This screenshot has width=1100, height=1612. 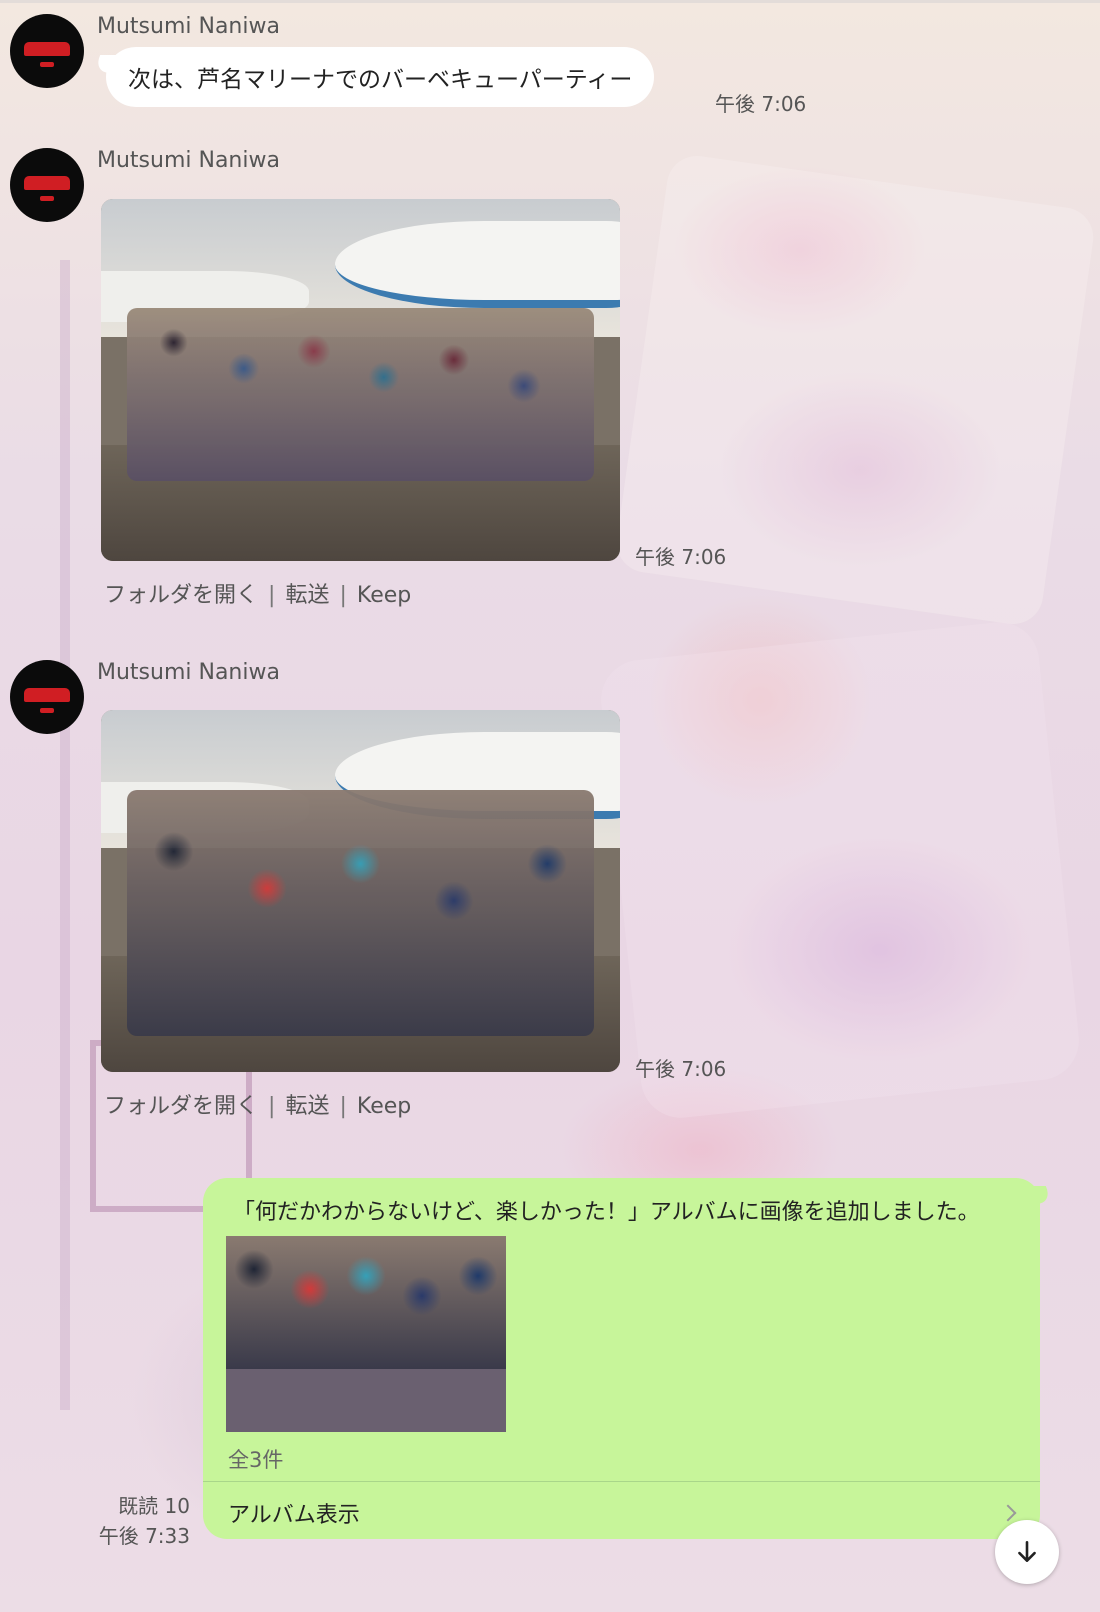 I want to click on chevron-right-icon, so click(x=1008, y=1513).